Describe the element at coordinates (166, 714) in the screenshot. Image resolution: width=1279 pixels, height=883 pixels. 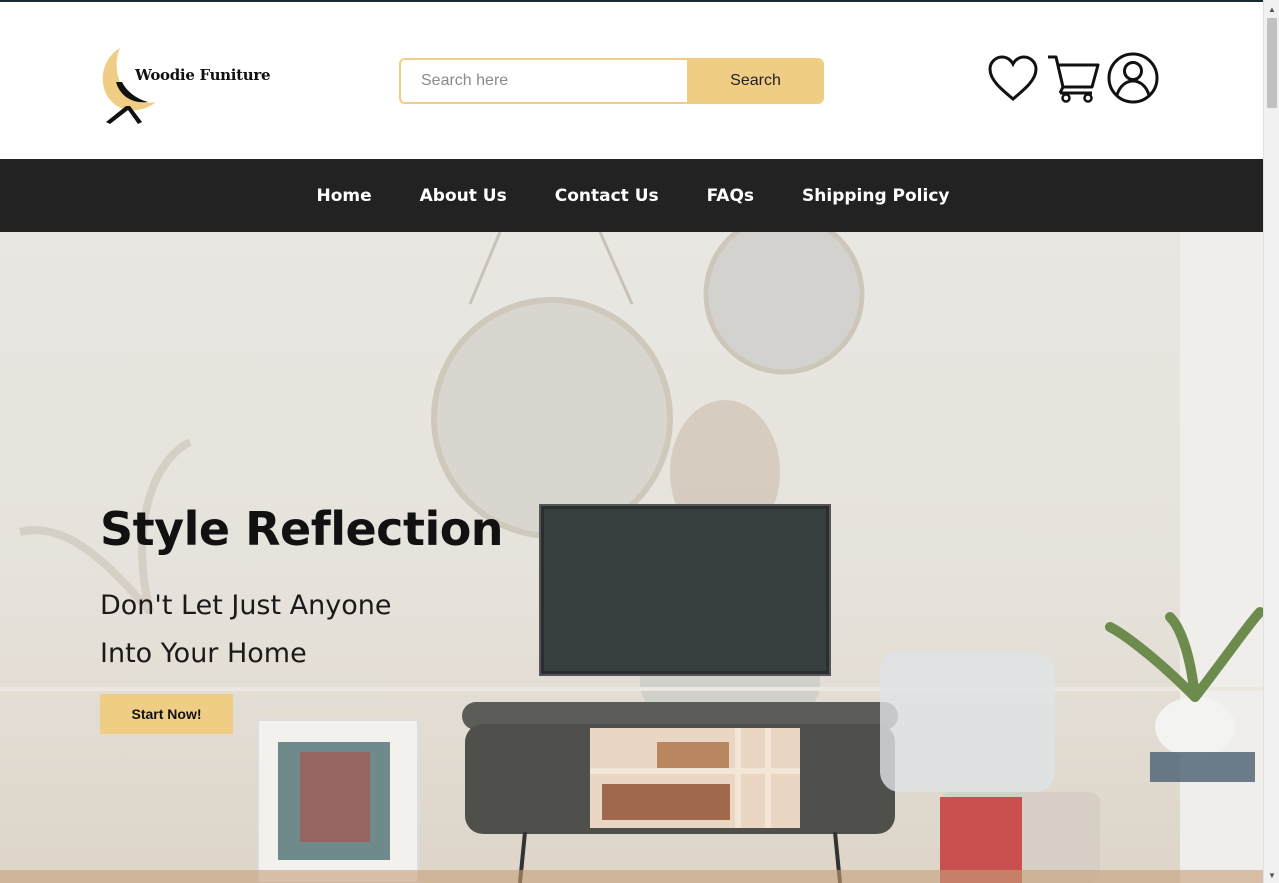
I see `start-now-button: Start Now!` at that location.